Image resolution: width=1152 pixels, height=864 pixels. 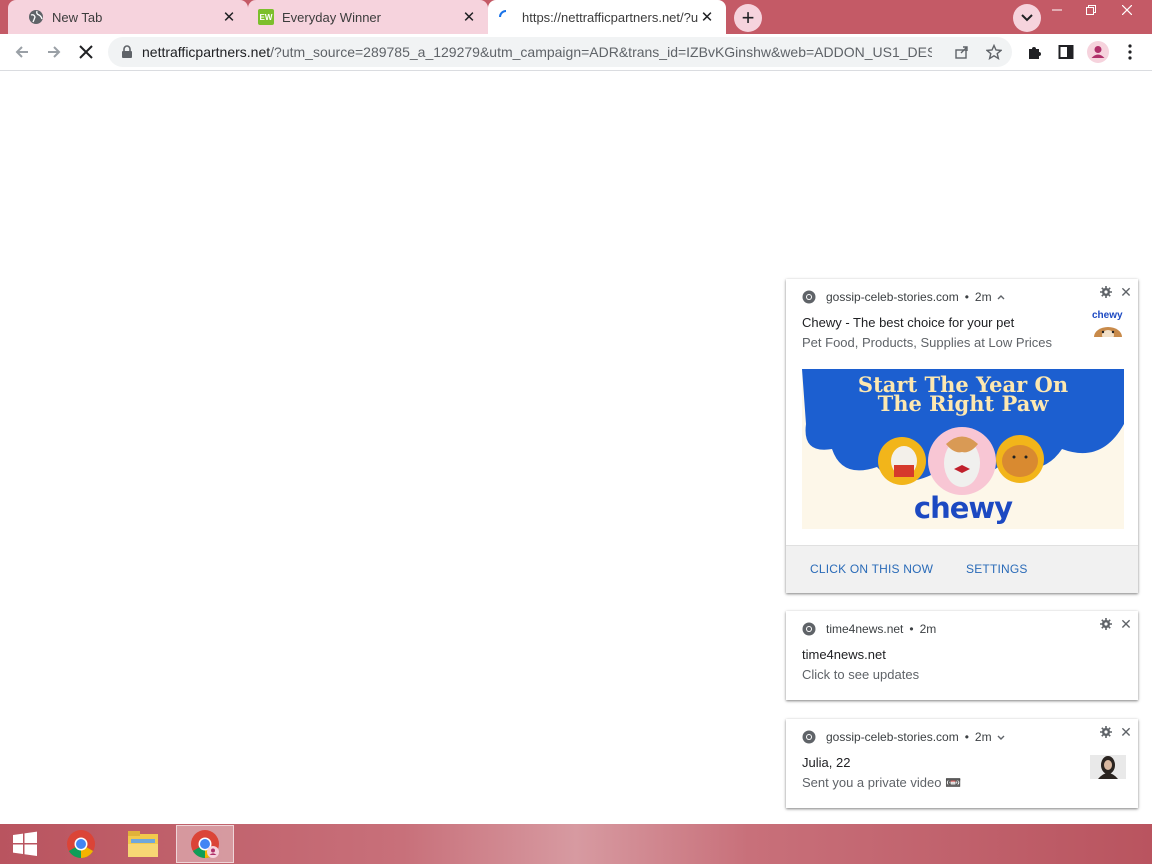 What do you see at coordinates (128, 17) in the screenshot?
I see `tab-new-tab: New Tab ✕` at bounding box center [128, 17].